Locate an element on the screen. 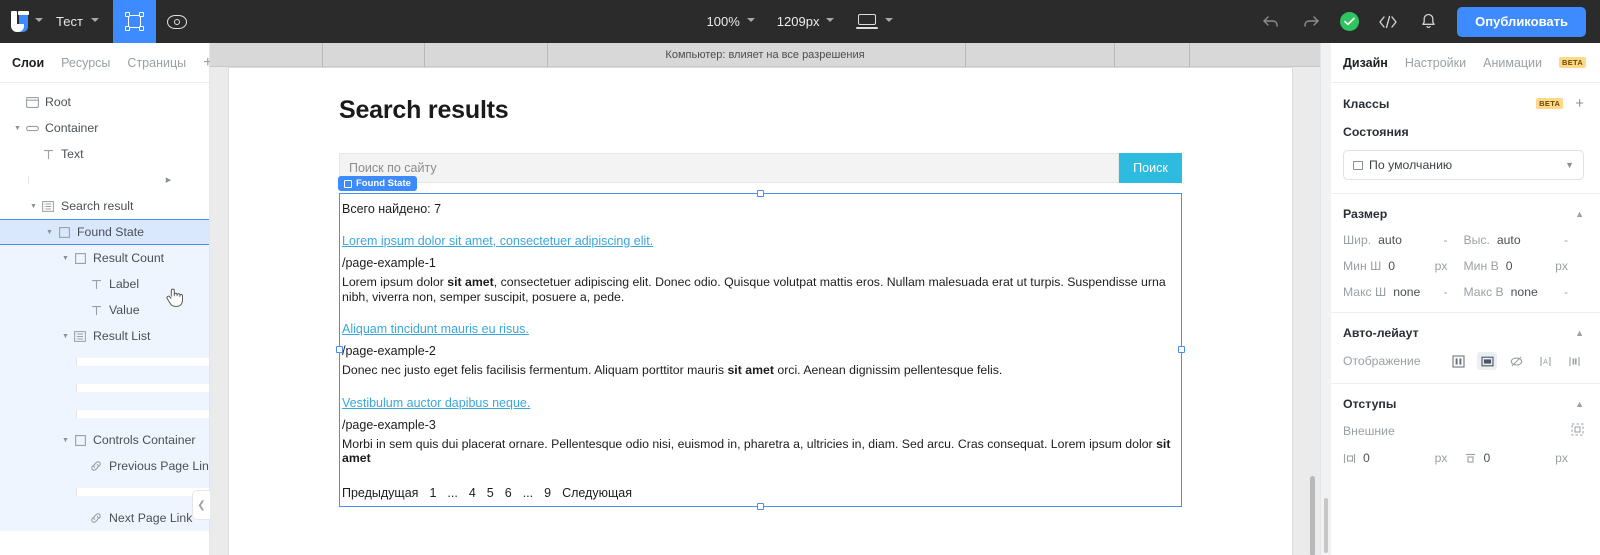 The width and height of the screenshot is (1600, 555). height-field: Выс. auto - is located at coordinates (1524, 240).